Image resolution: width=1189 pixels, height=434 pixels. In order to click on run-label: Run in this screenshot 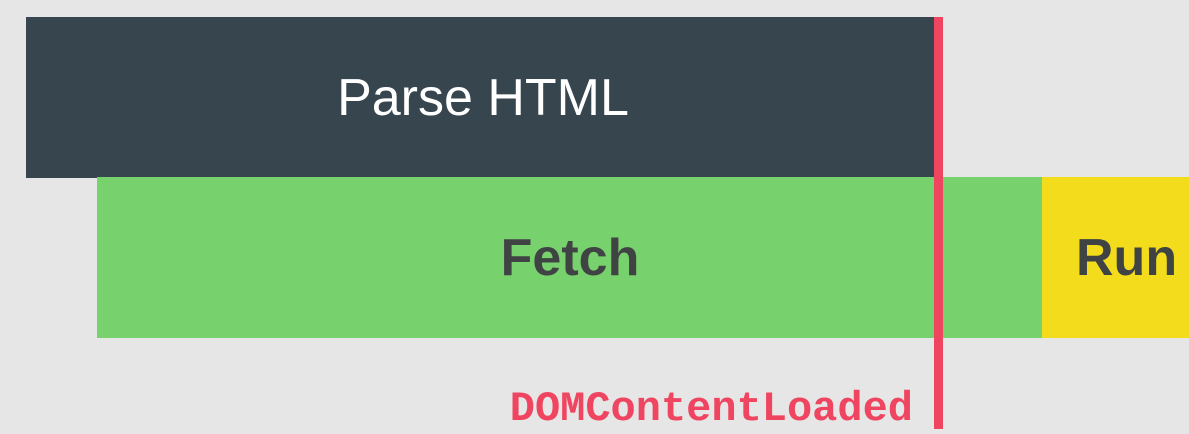, I will do `click(1127, 257)`.